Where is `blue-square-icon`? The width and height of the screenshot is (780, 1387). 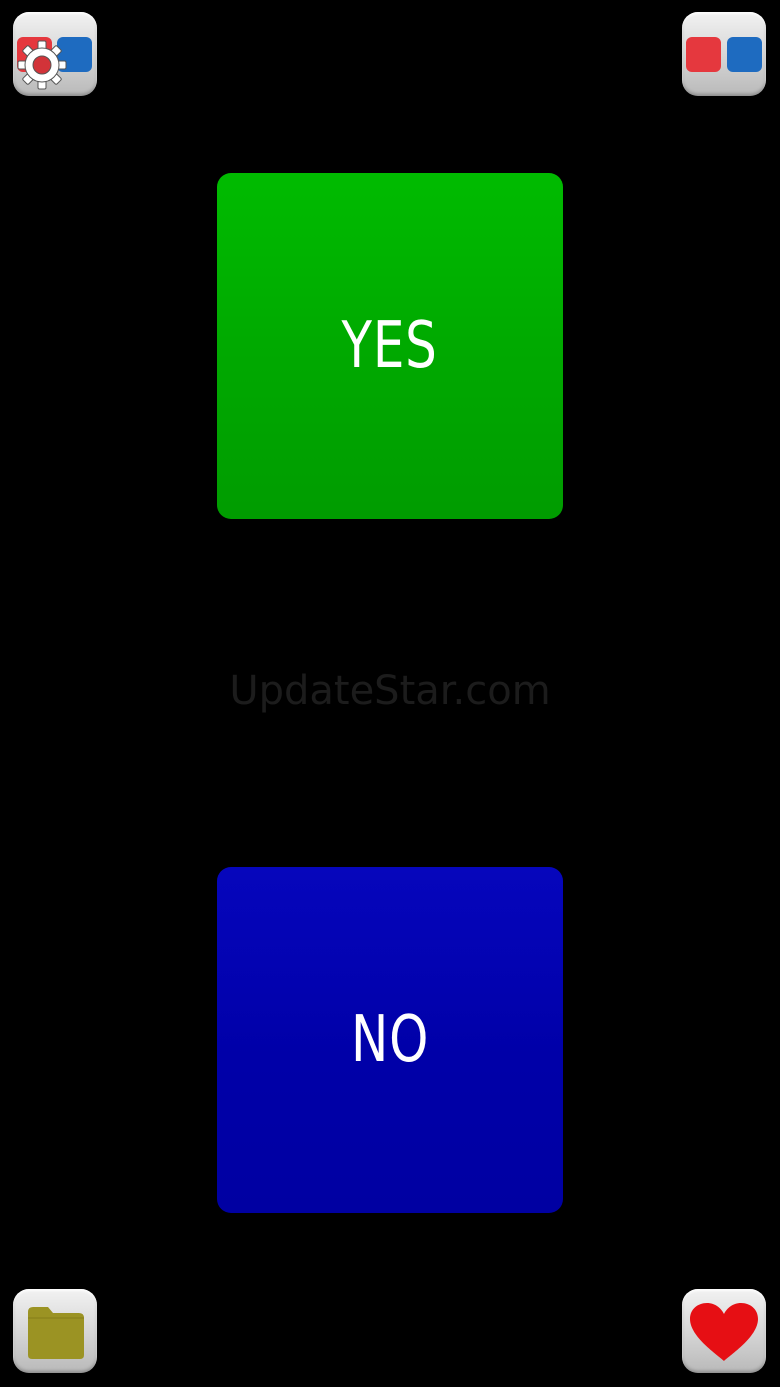
blue-square-icon is located at coordinates (744, 54).